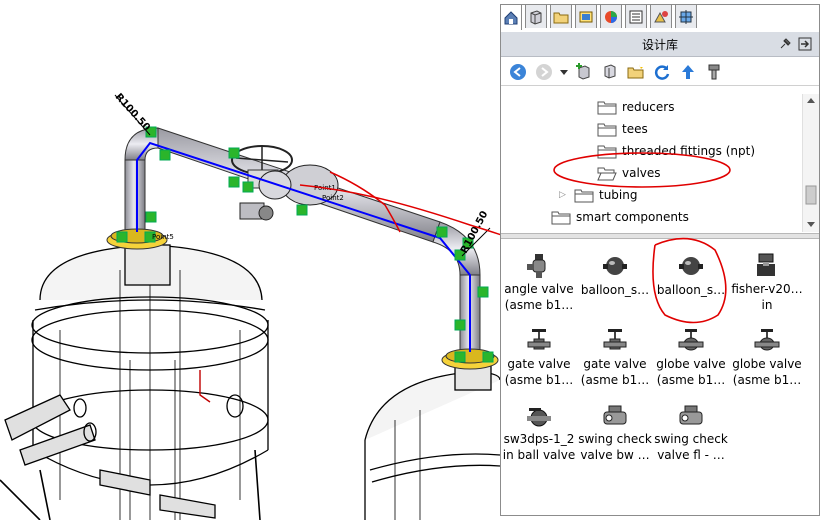 The image size is (824, 524). Describe the element at coordinates (618, 195) in the screenshot. I see `tree-item-label: tubing` at that location.